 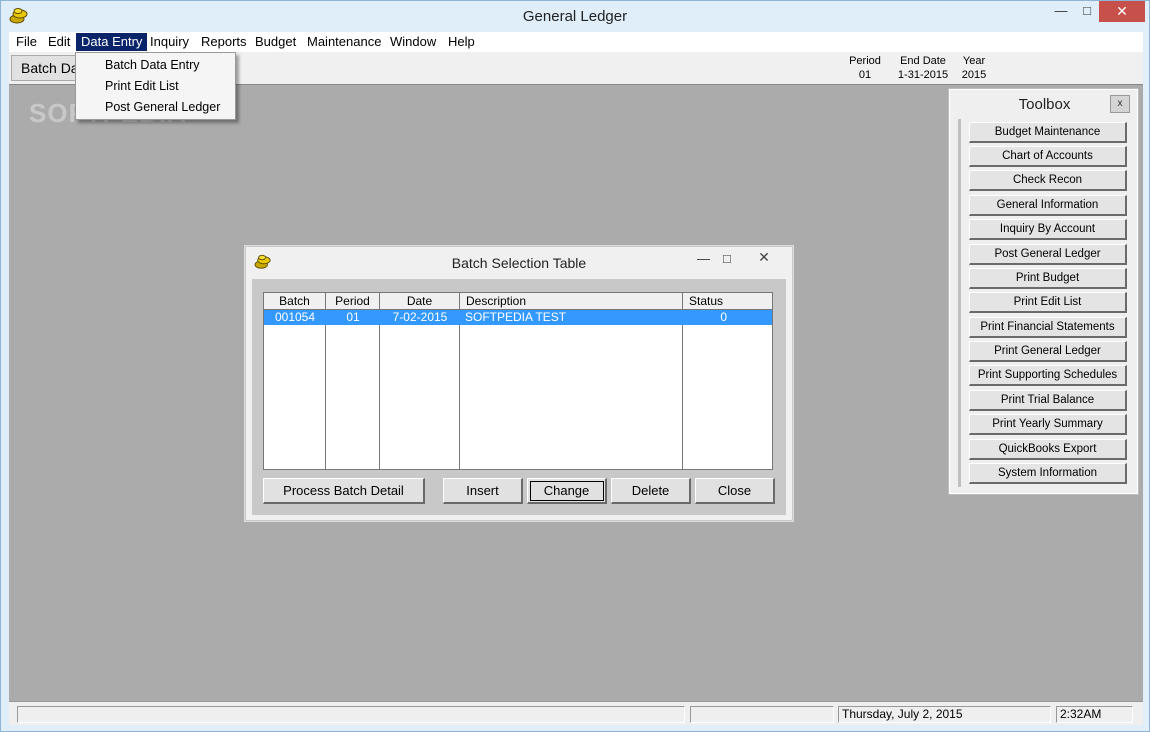 I want to click on end-date-label: End Date, so click(x=923, y=61).